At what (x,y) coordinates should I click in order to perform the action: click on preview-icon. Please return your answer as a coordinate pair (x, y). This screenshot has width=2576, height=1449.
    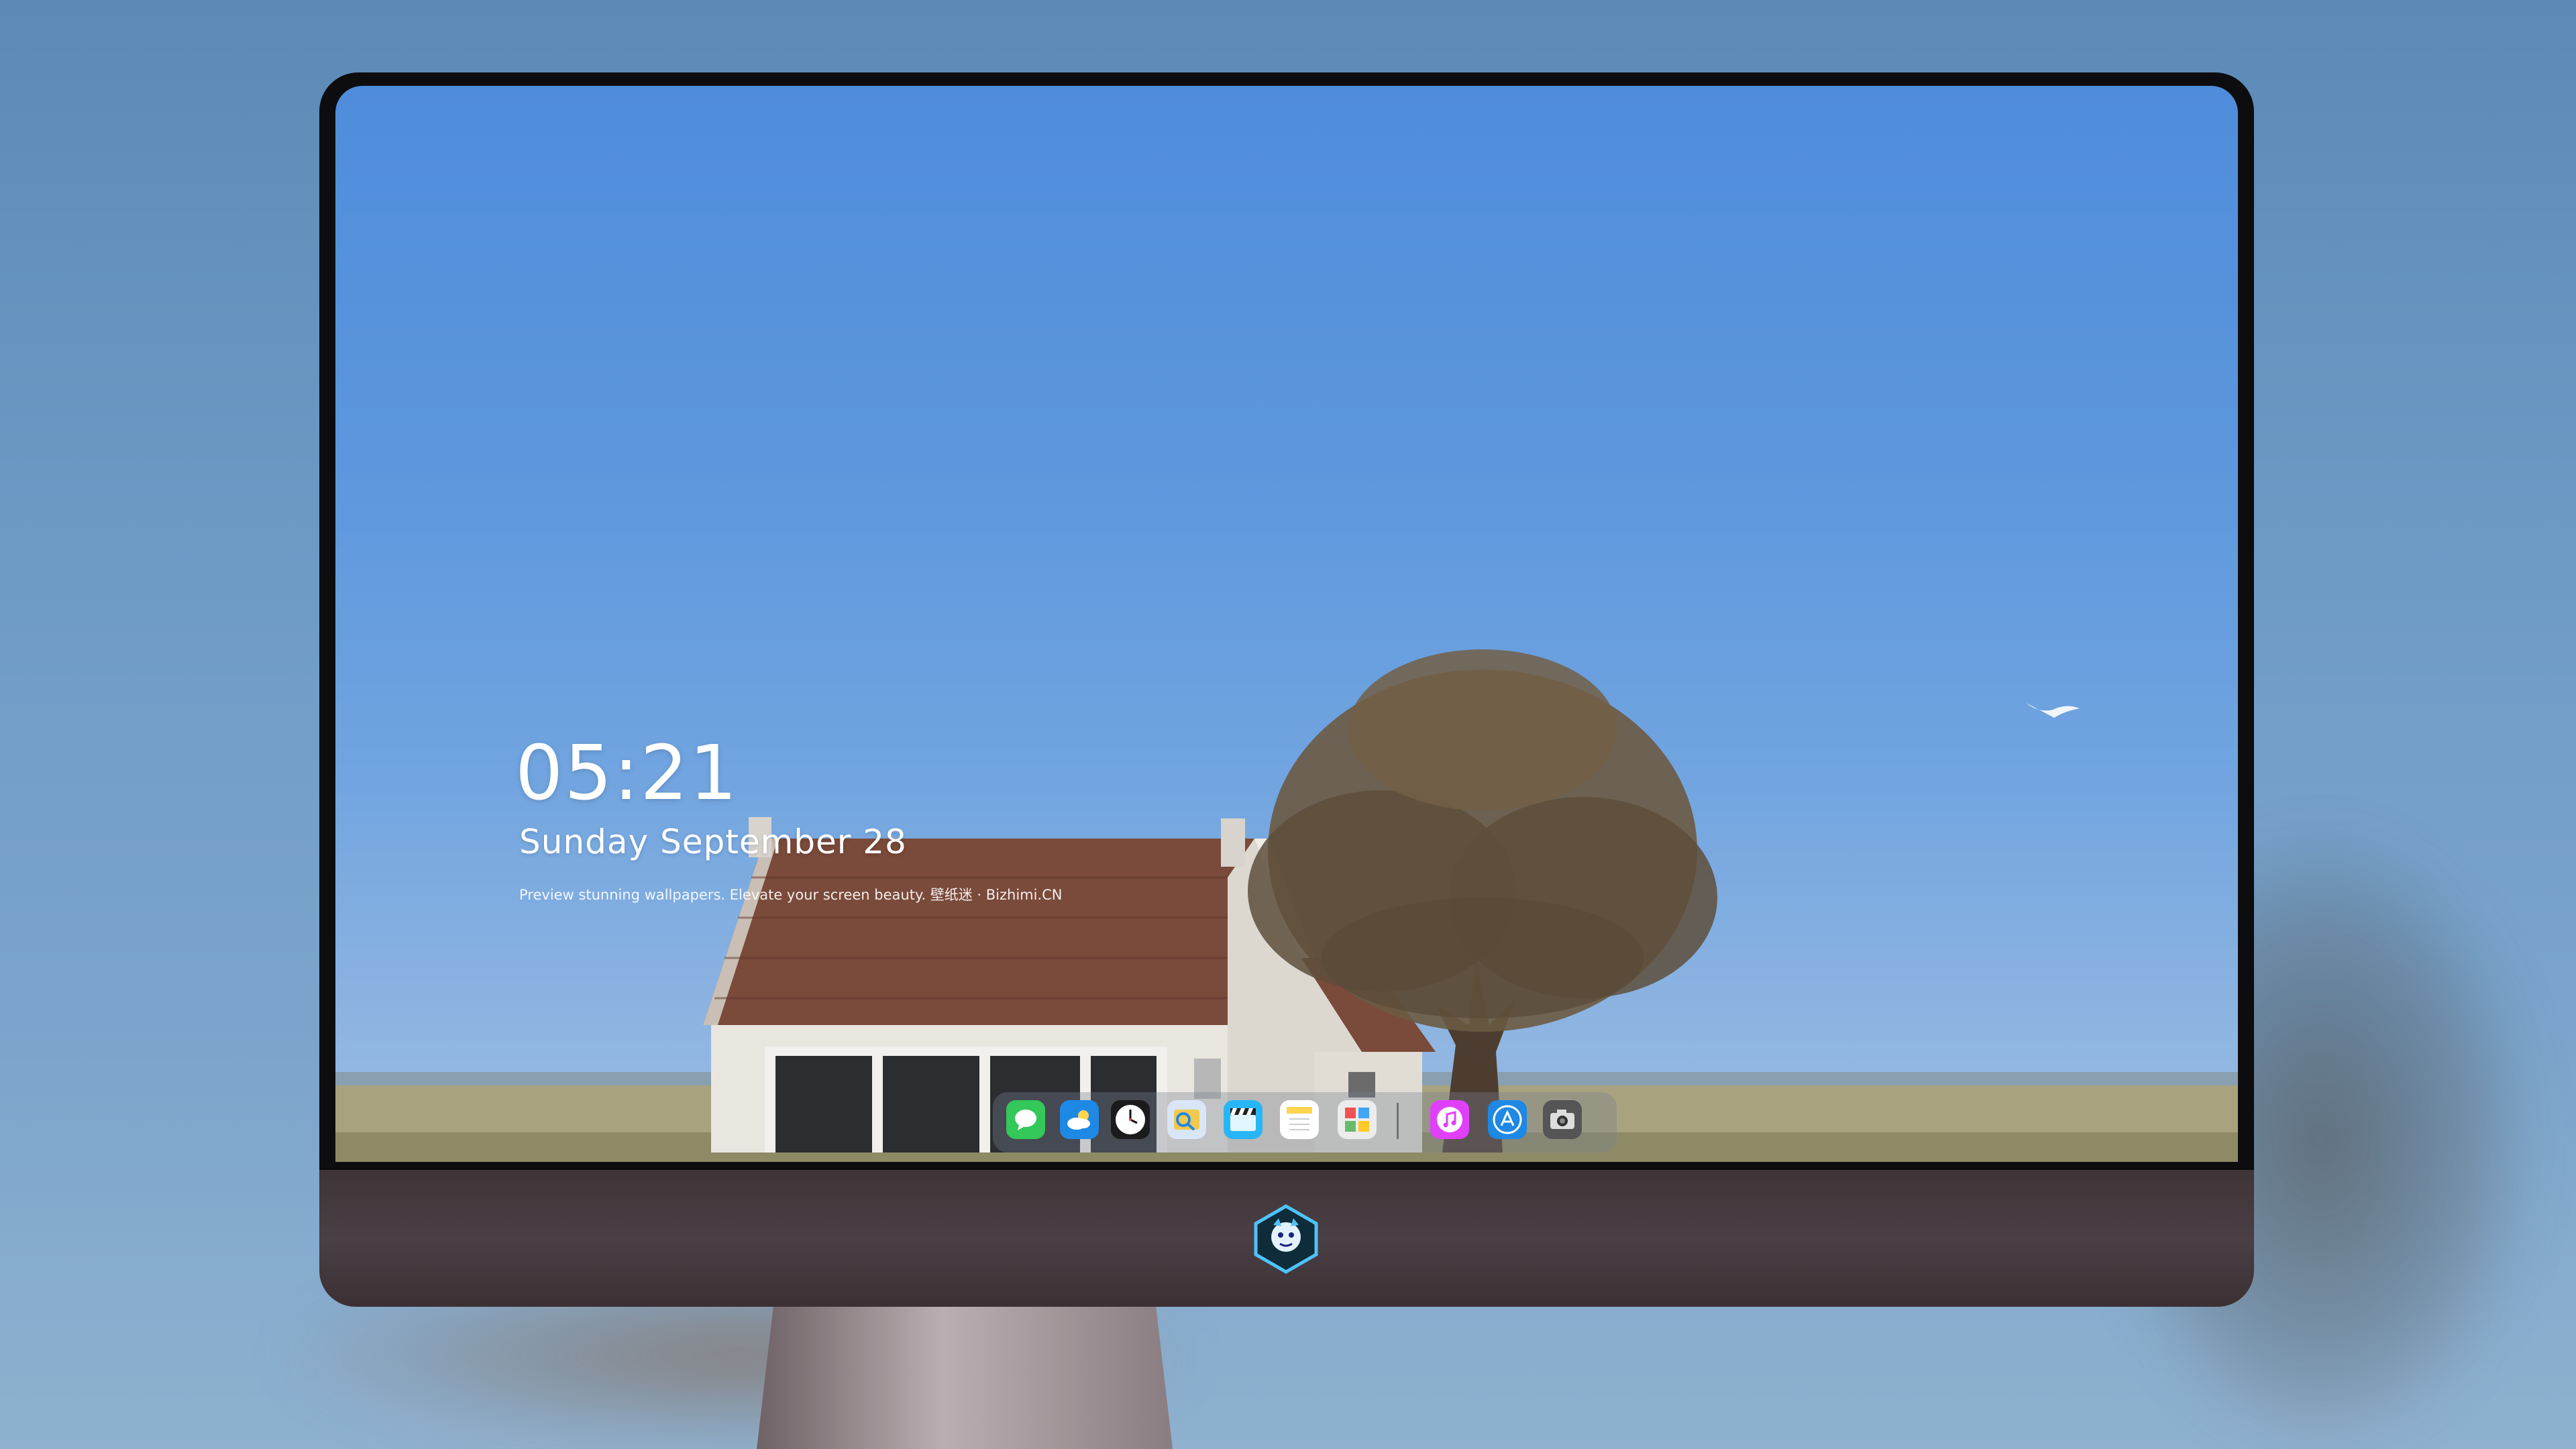
    Looking at the image, I should click on (1186, 1120).